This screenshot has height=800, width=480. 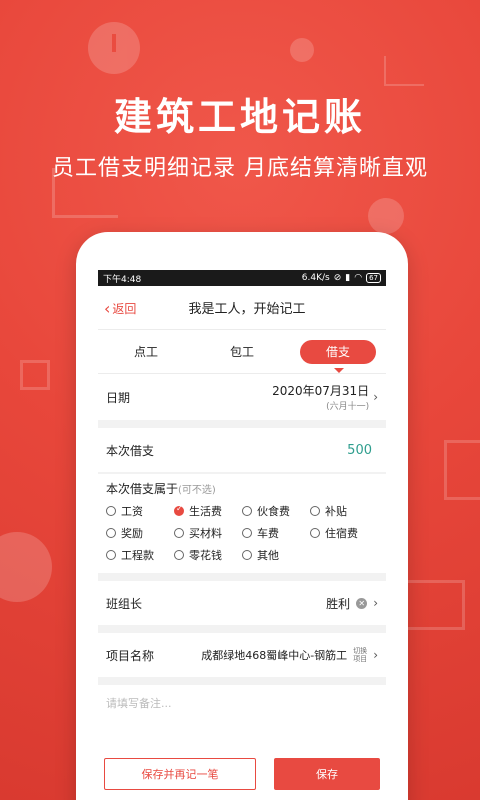 I want to click on project-value: 成都绿地468蜀峰中心-钢筋工, so click(x=274, y=655).